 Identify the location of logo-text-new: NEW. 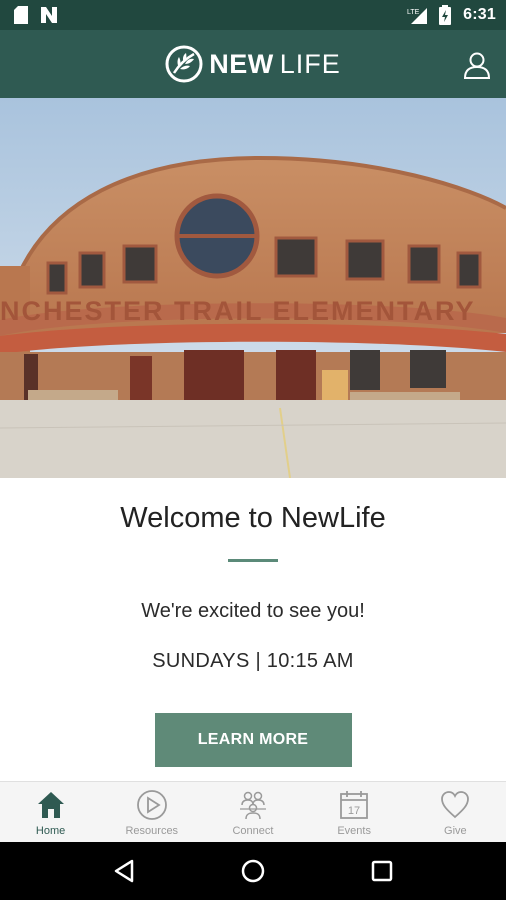
(241, 63).